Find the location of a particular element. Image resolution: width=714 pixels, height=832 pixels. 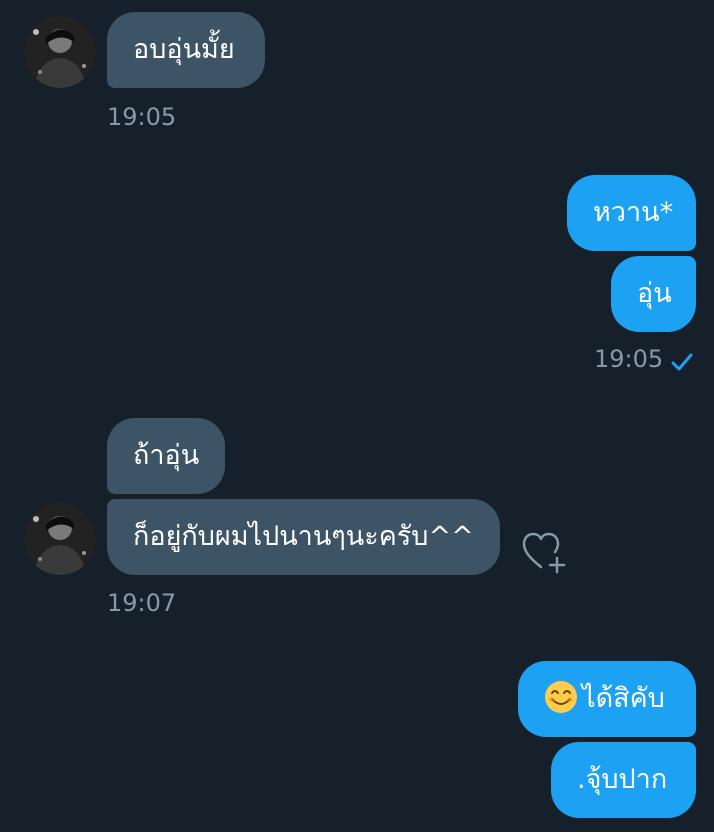

message-bubble-sent: ได้สิคับ is located at coordinates (607, 699).